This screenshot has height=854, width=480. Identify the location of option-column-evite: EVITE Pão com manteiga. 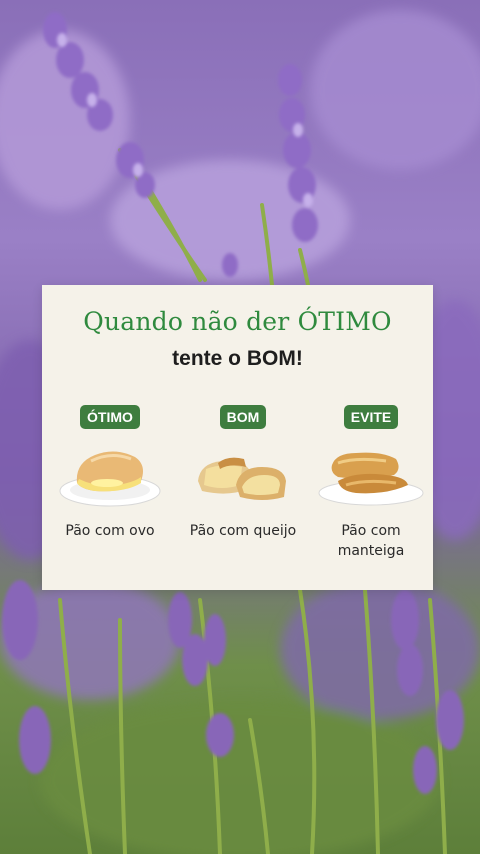
(371, 483).